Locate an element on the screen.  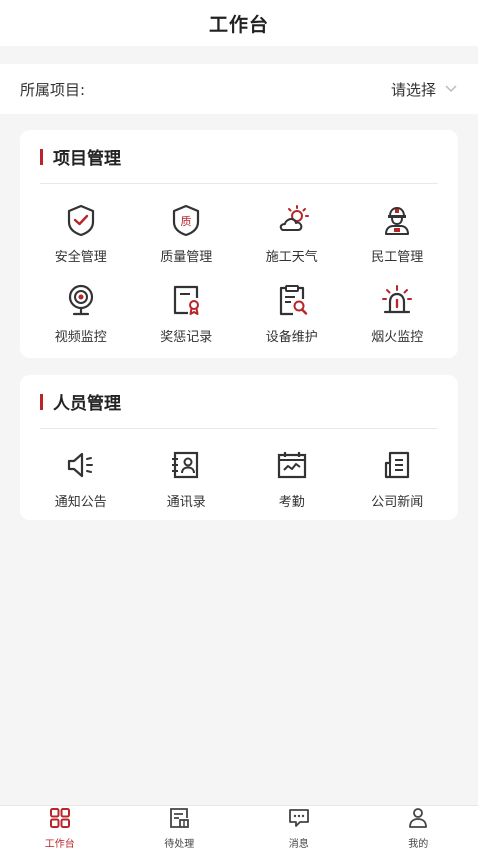
section-title: 人员管理 is located at coordinates (87, 404).